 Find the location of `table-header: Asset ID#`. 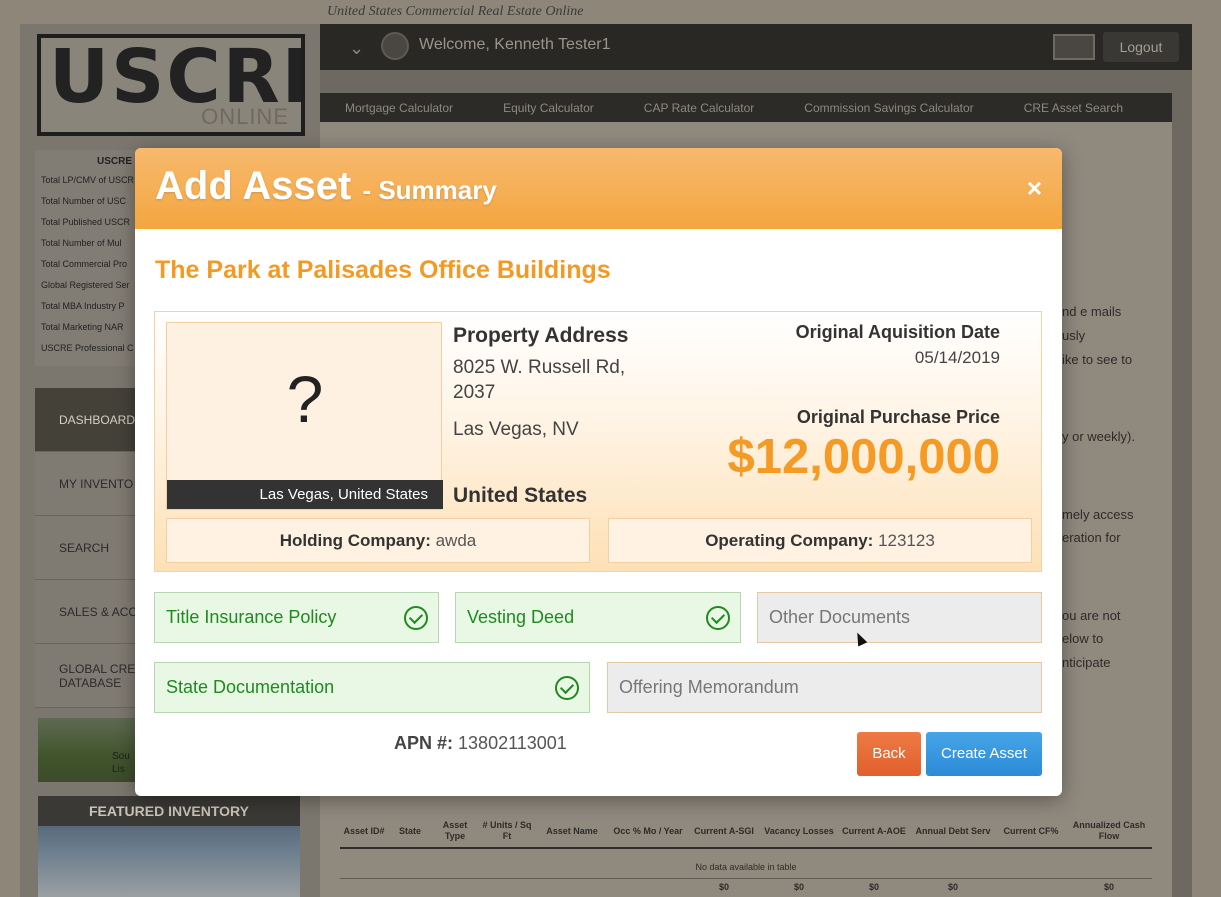

table-header: Asset ID# is located at coordinates (364, 831).